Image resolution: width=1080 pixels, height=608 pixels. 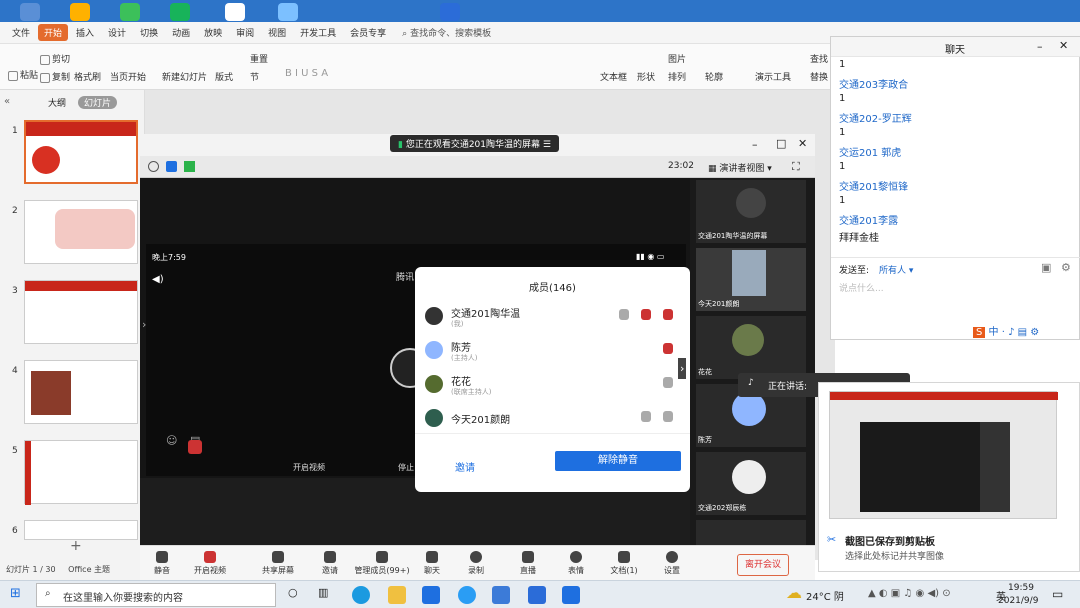 I want to click on layout-button: 版式, so click(x=224, y=76).